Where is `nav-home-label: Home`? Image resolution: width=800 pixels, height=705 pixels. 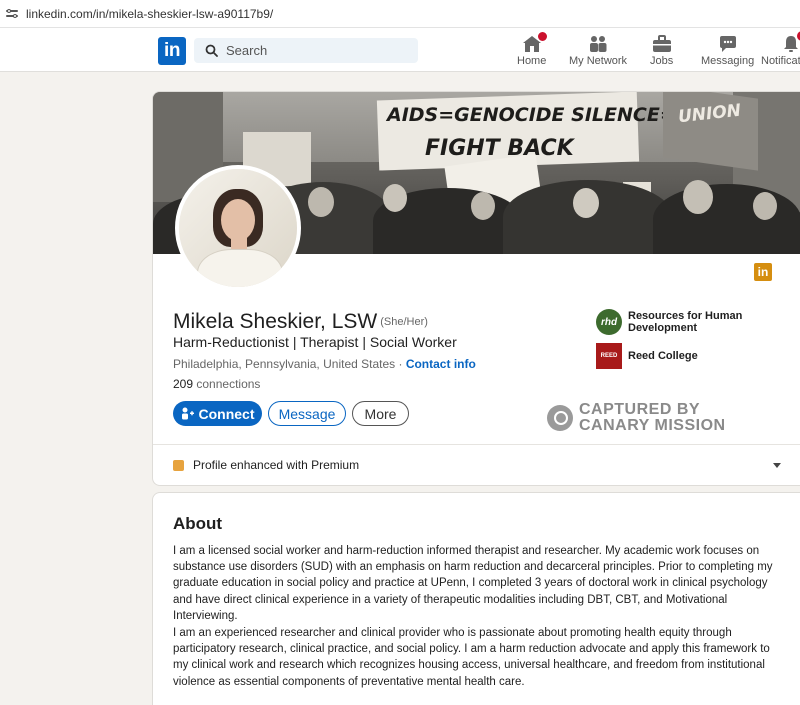
nav-home-label: Home is located at coordinates (532, 61).